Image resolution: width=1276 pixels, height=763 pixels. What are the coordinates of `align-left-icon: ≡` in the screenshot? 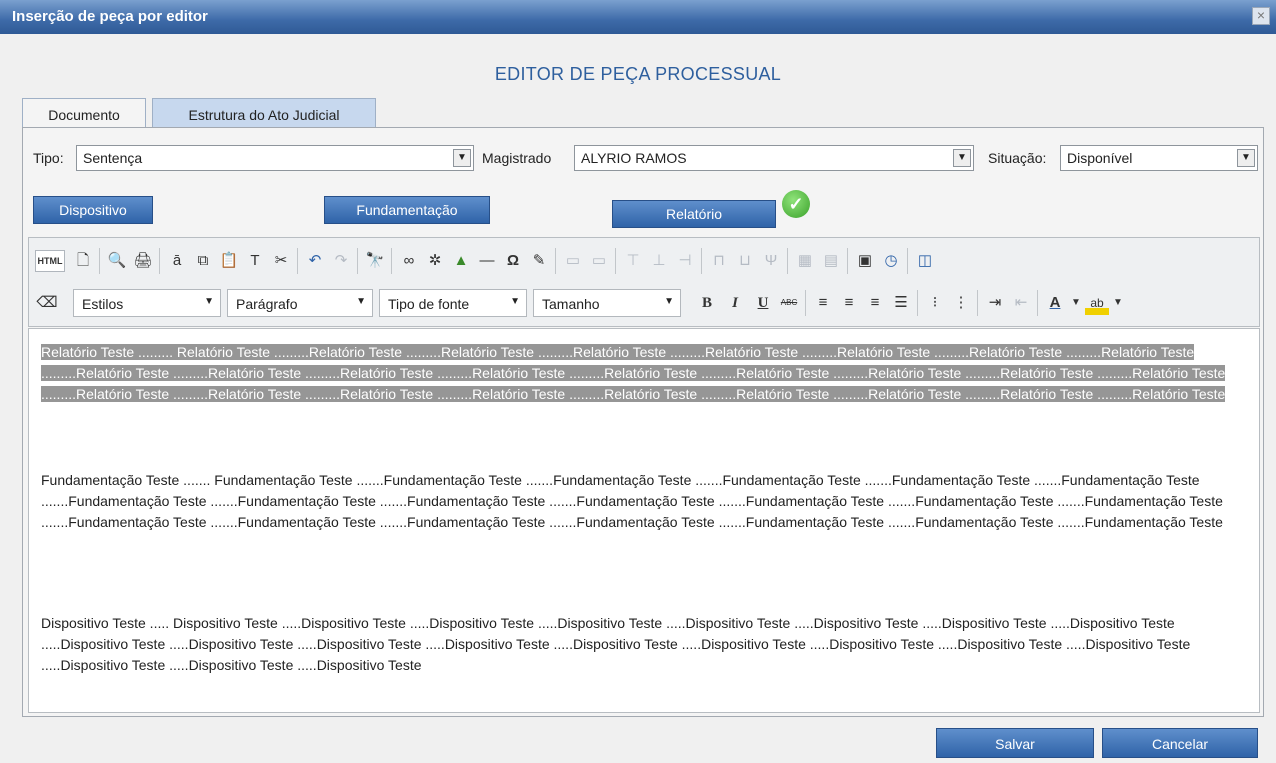 It's located at (823, 303).